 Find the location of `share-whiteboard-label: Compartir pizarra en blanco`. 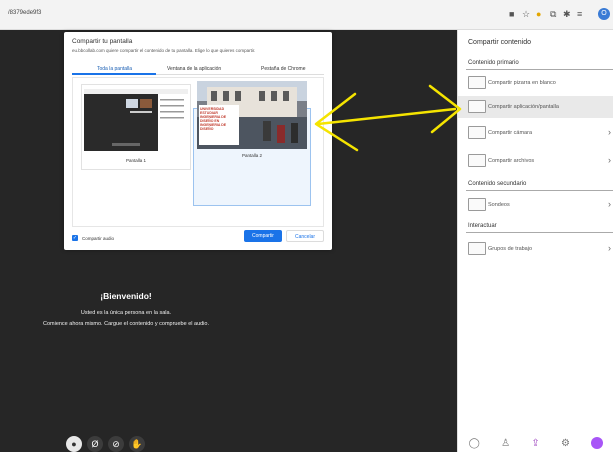

share-whiteboard-label: Compartir pizarra en blanco is located at coordinates (522, 83).